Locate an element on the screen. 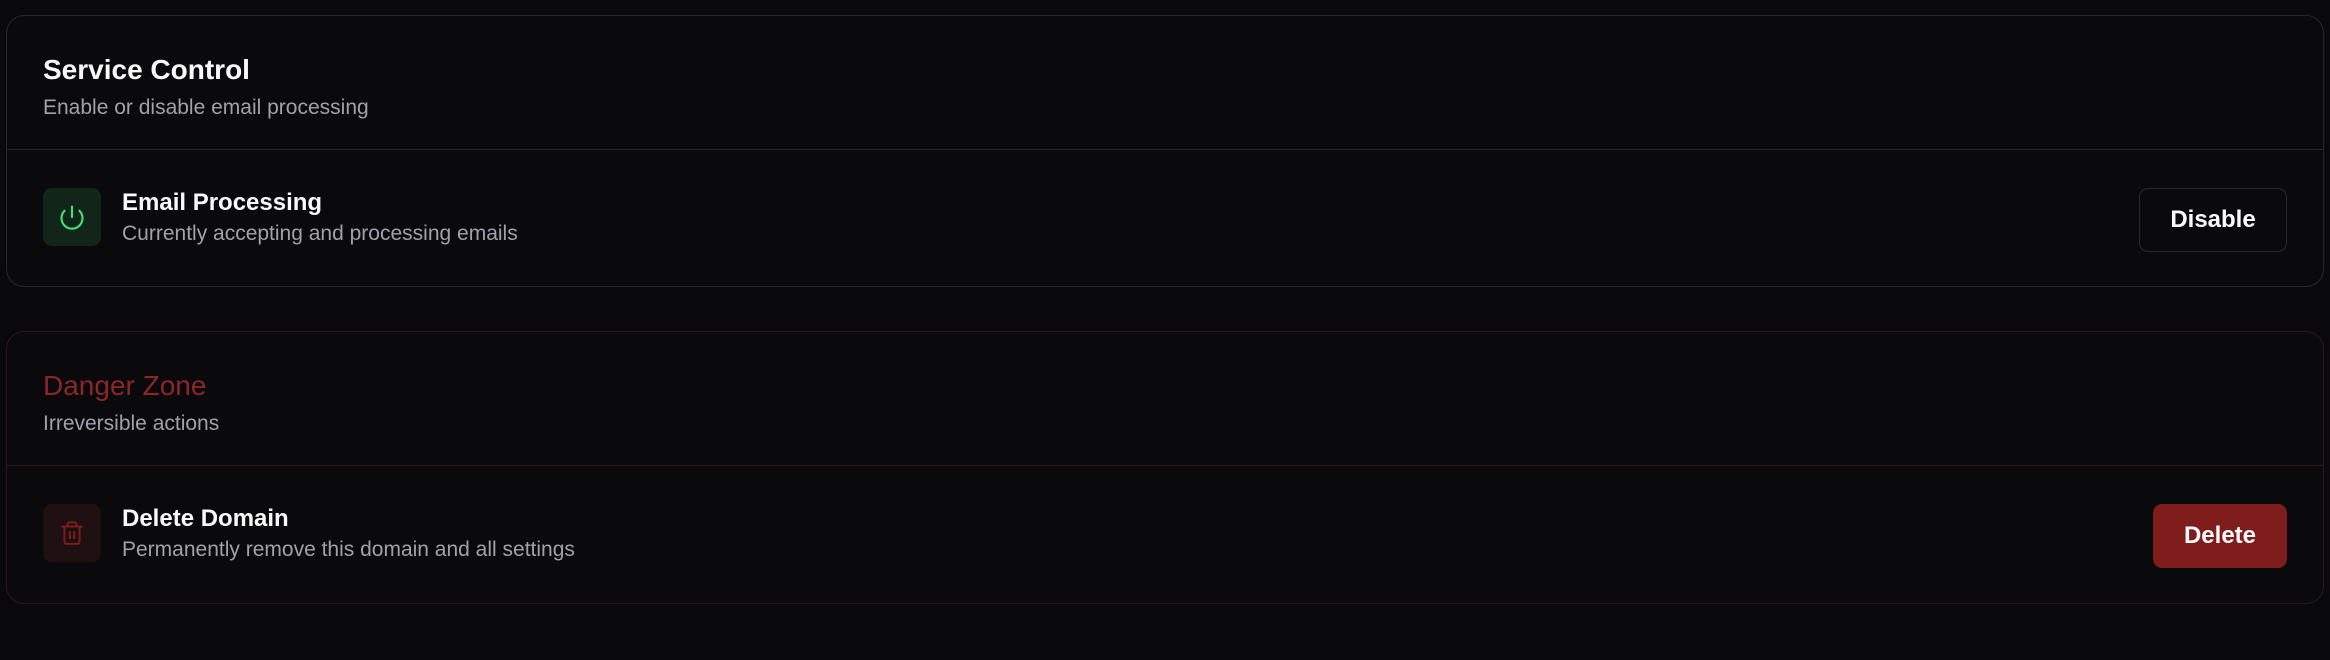 The height and width of the screenshot is (660, 2330). power-icon is located at coordinates (72, 217).